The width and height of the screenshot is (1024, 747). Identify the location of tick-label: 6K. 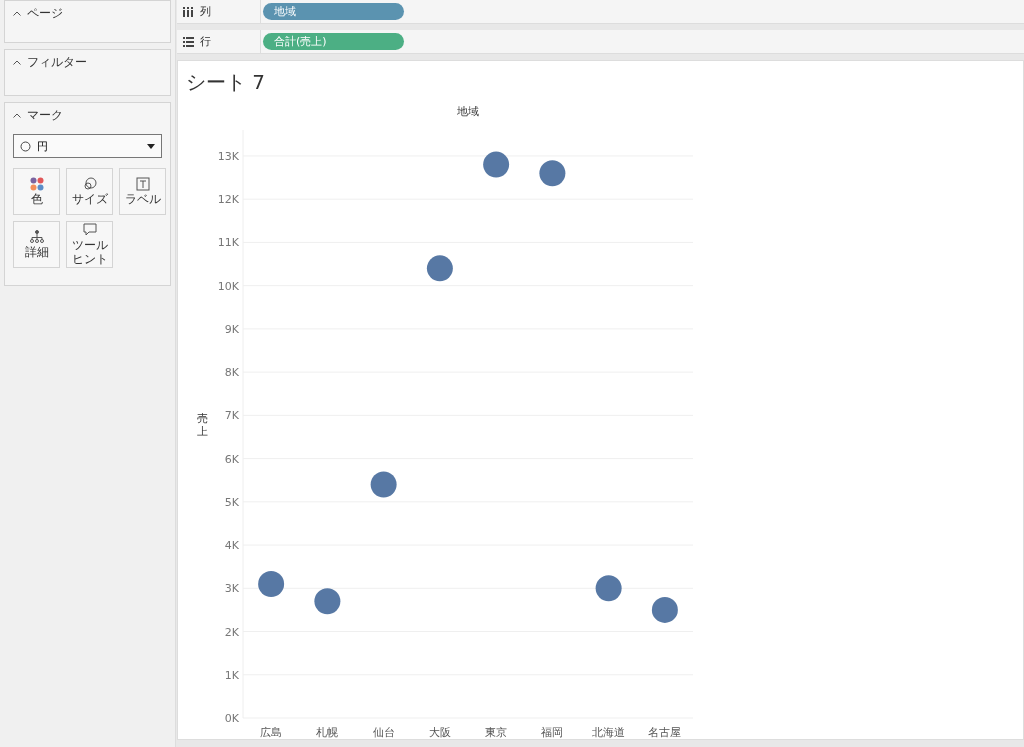
(231, 459).